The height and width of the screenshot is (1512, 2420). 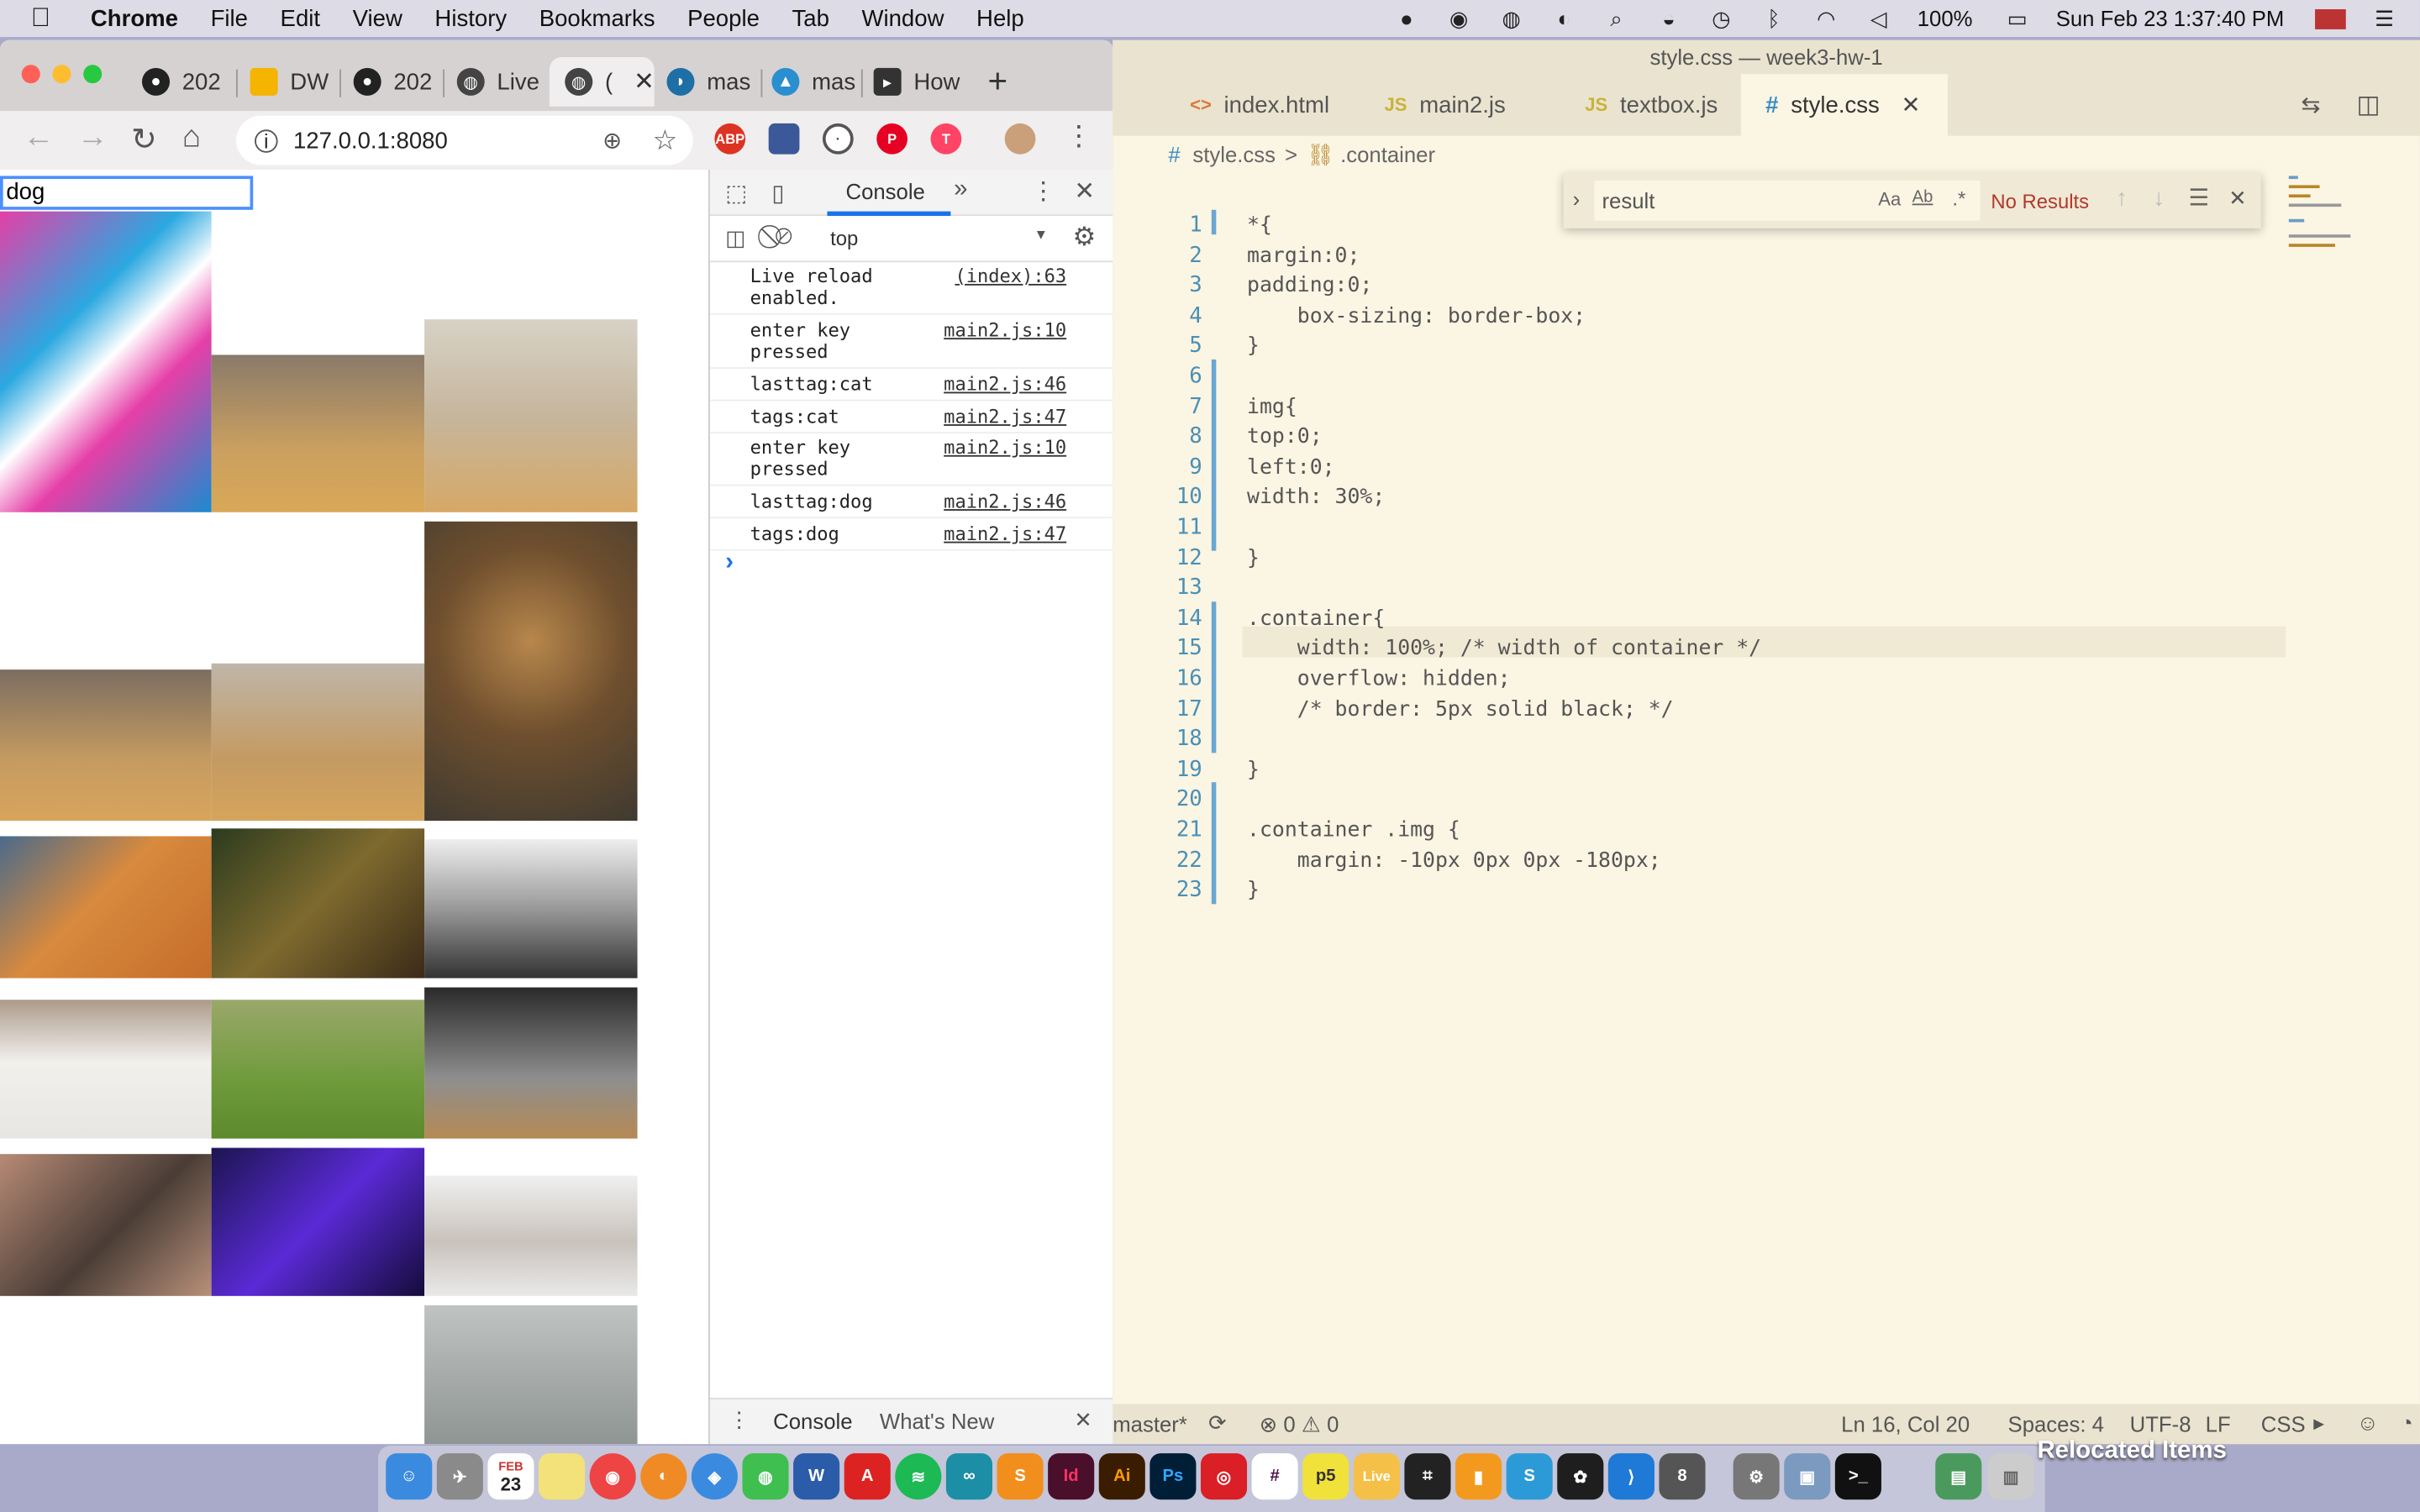 What do you see at coordinates (1072, 1476) in the screenshot?
I see `indesign-icon: Id` at bounding box center [1072, 1476].